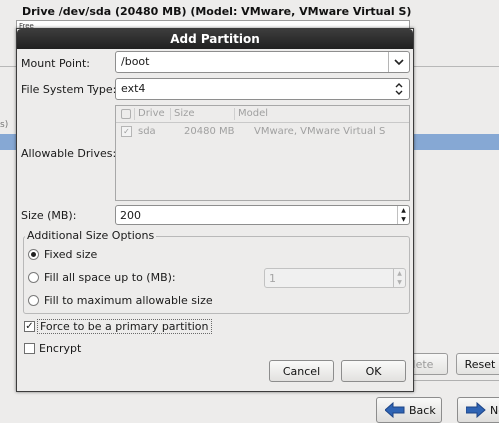  Describe the element at coordinates (399, 89) in the screenshot. I see `updown-chevron-icon` at that location.